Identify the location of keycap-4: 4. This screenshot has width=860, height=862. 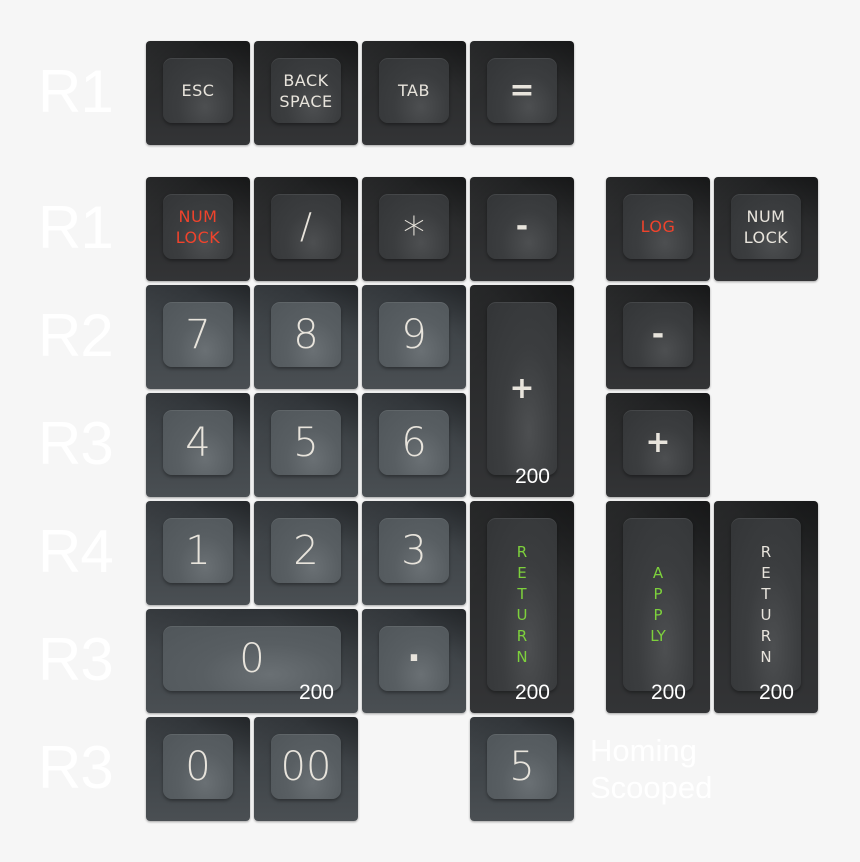
(198, 445).